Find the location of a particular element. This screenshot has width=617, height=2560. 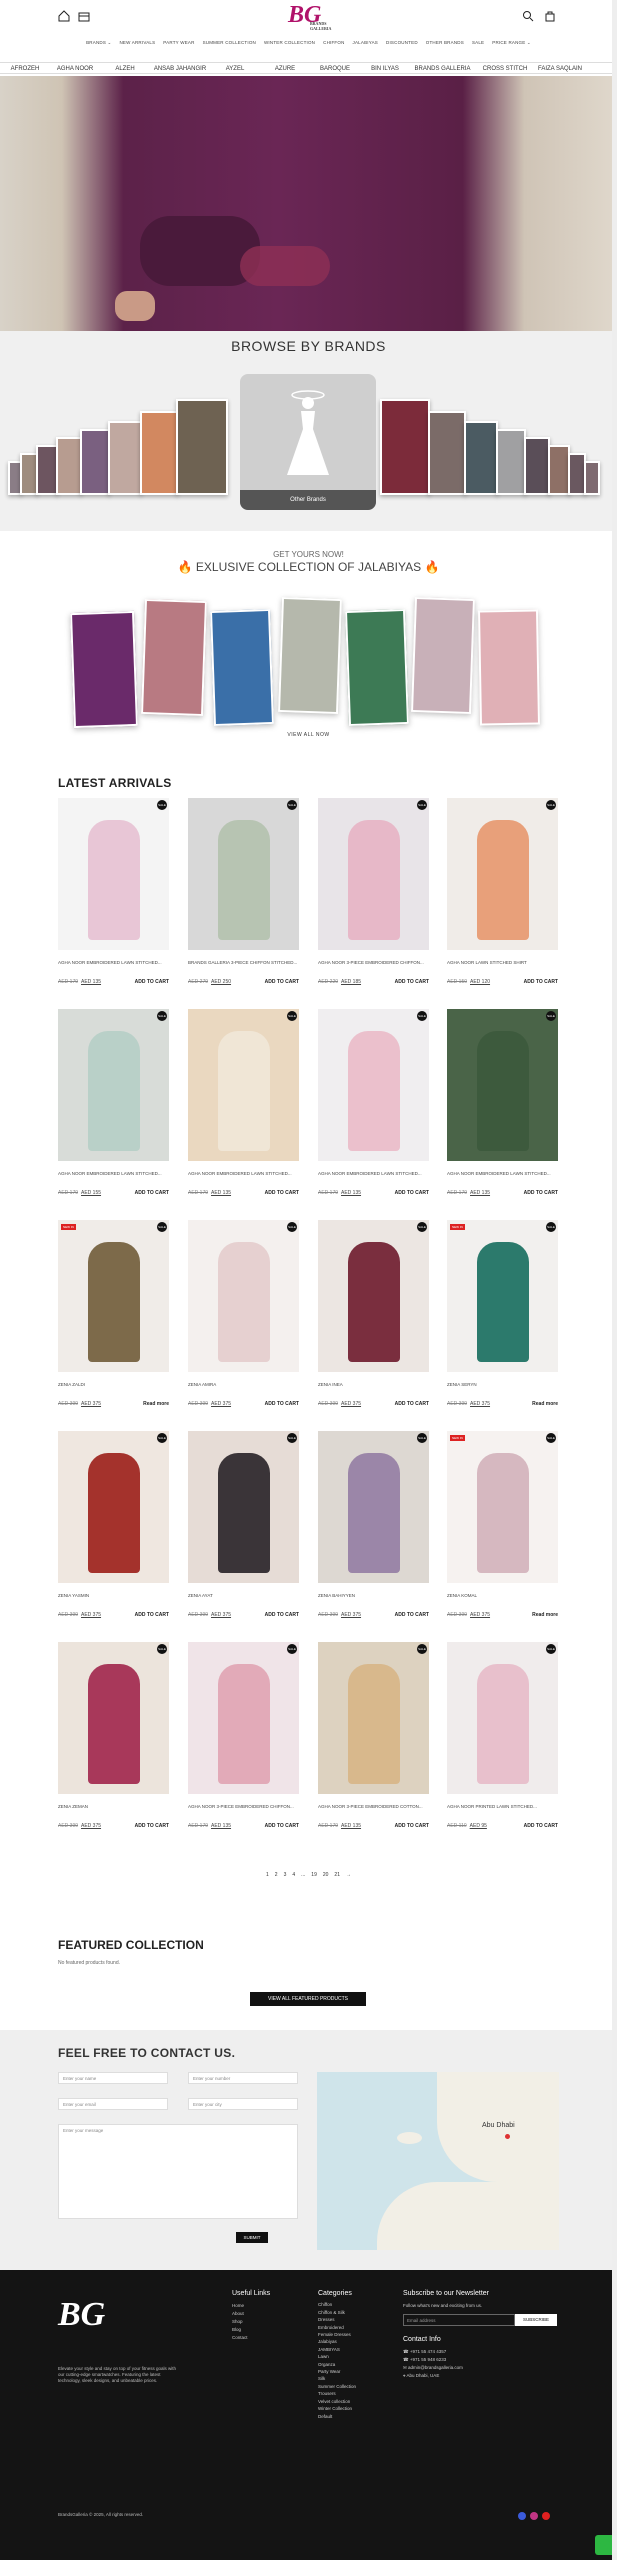

product-name: ZENIA YASMIN is located at coordinates (113, 1596).